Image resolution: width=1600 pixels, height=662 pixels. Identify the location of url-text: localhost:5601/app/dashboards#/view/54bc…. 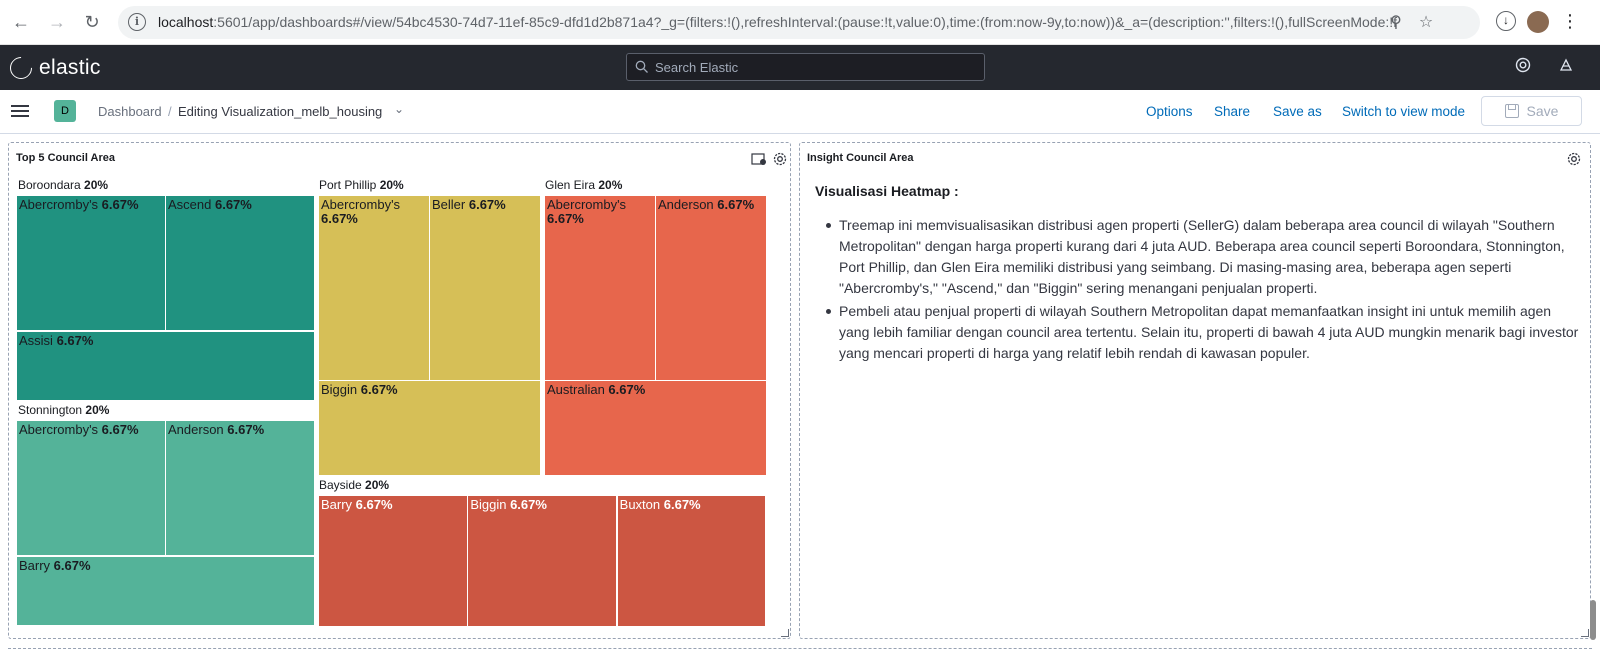
(778, 22).